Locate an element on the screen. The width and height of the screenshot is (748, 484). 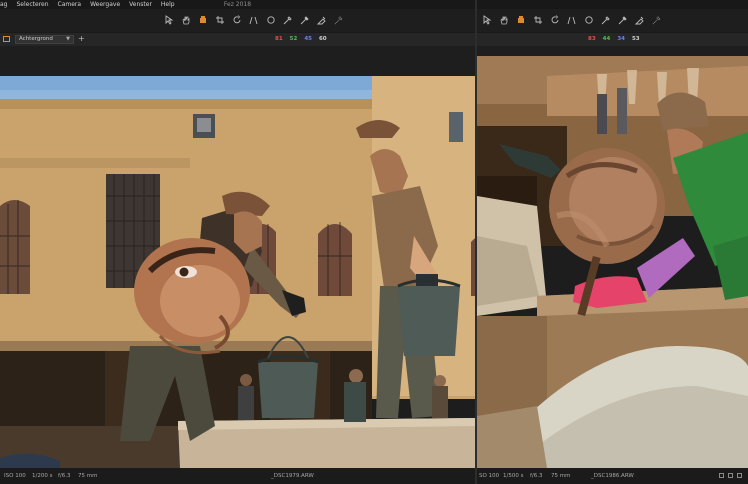
compare-view-icon is located at coordinates (730, 475).